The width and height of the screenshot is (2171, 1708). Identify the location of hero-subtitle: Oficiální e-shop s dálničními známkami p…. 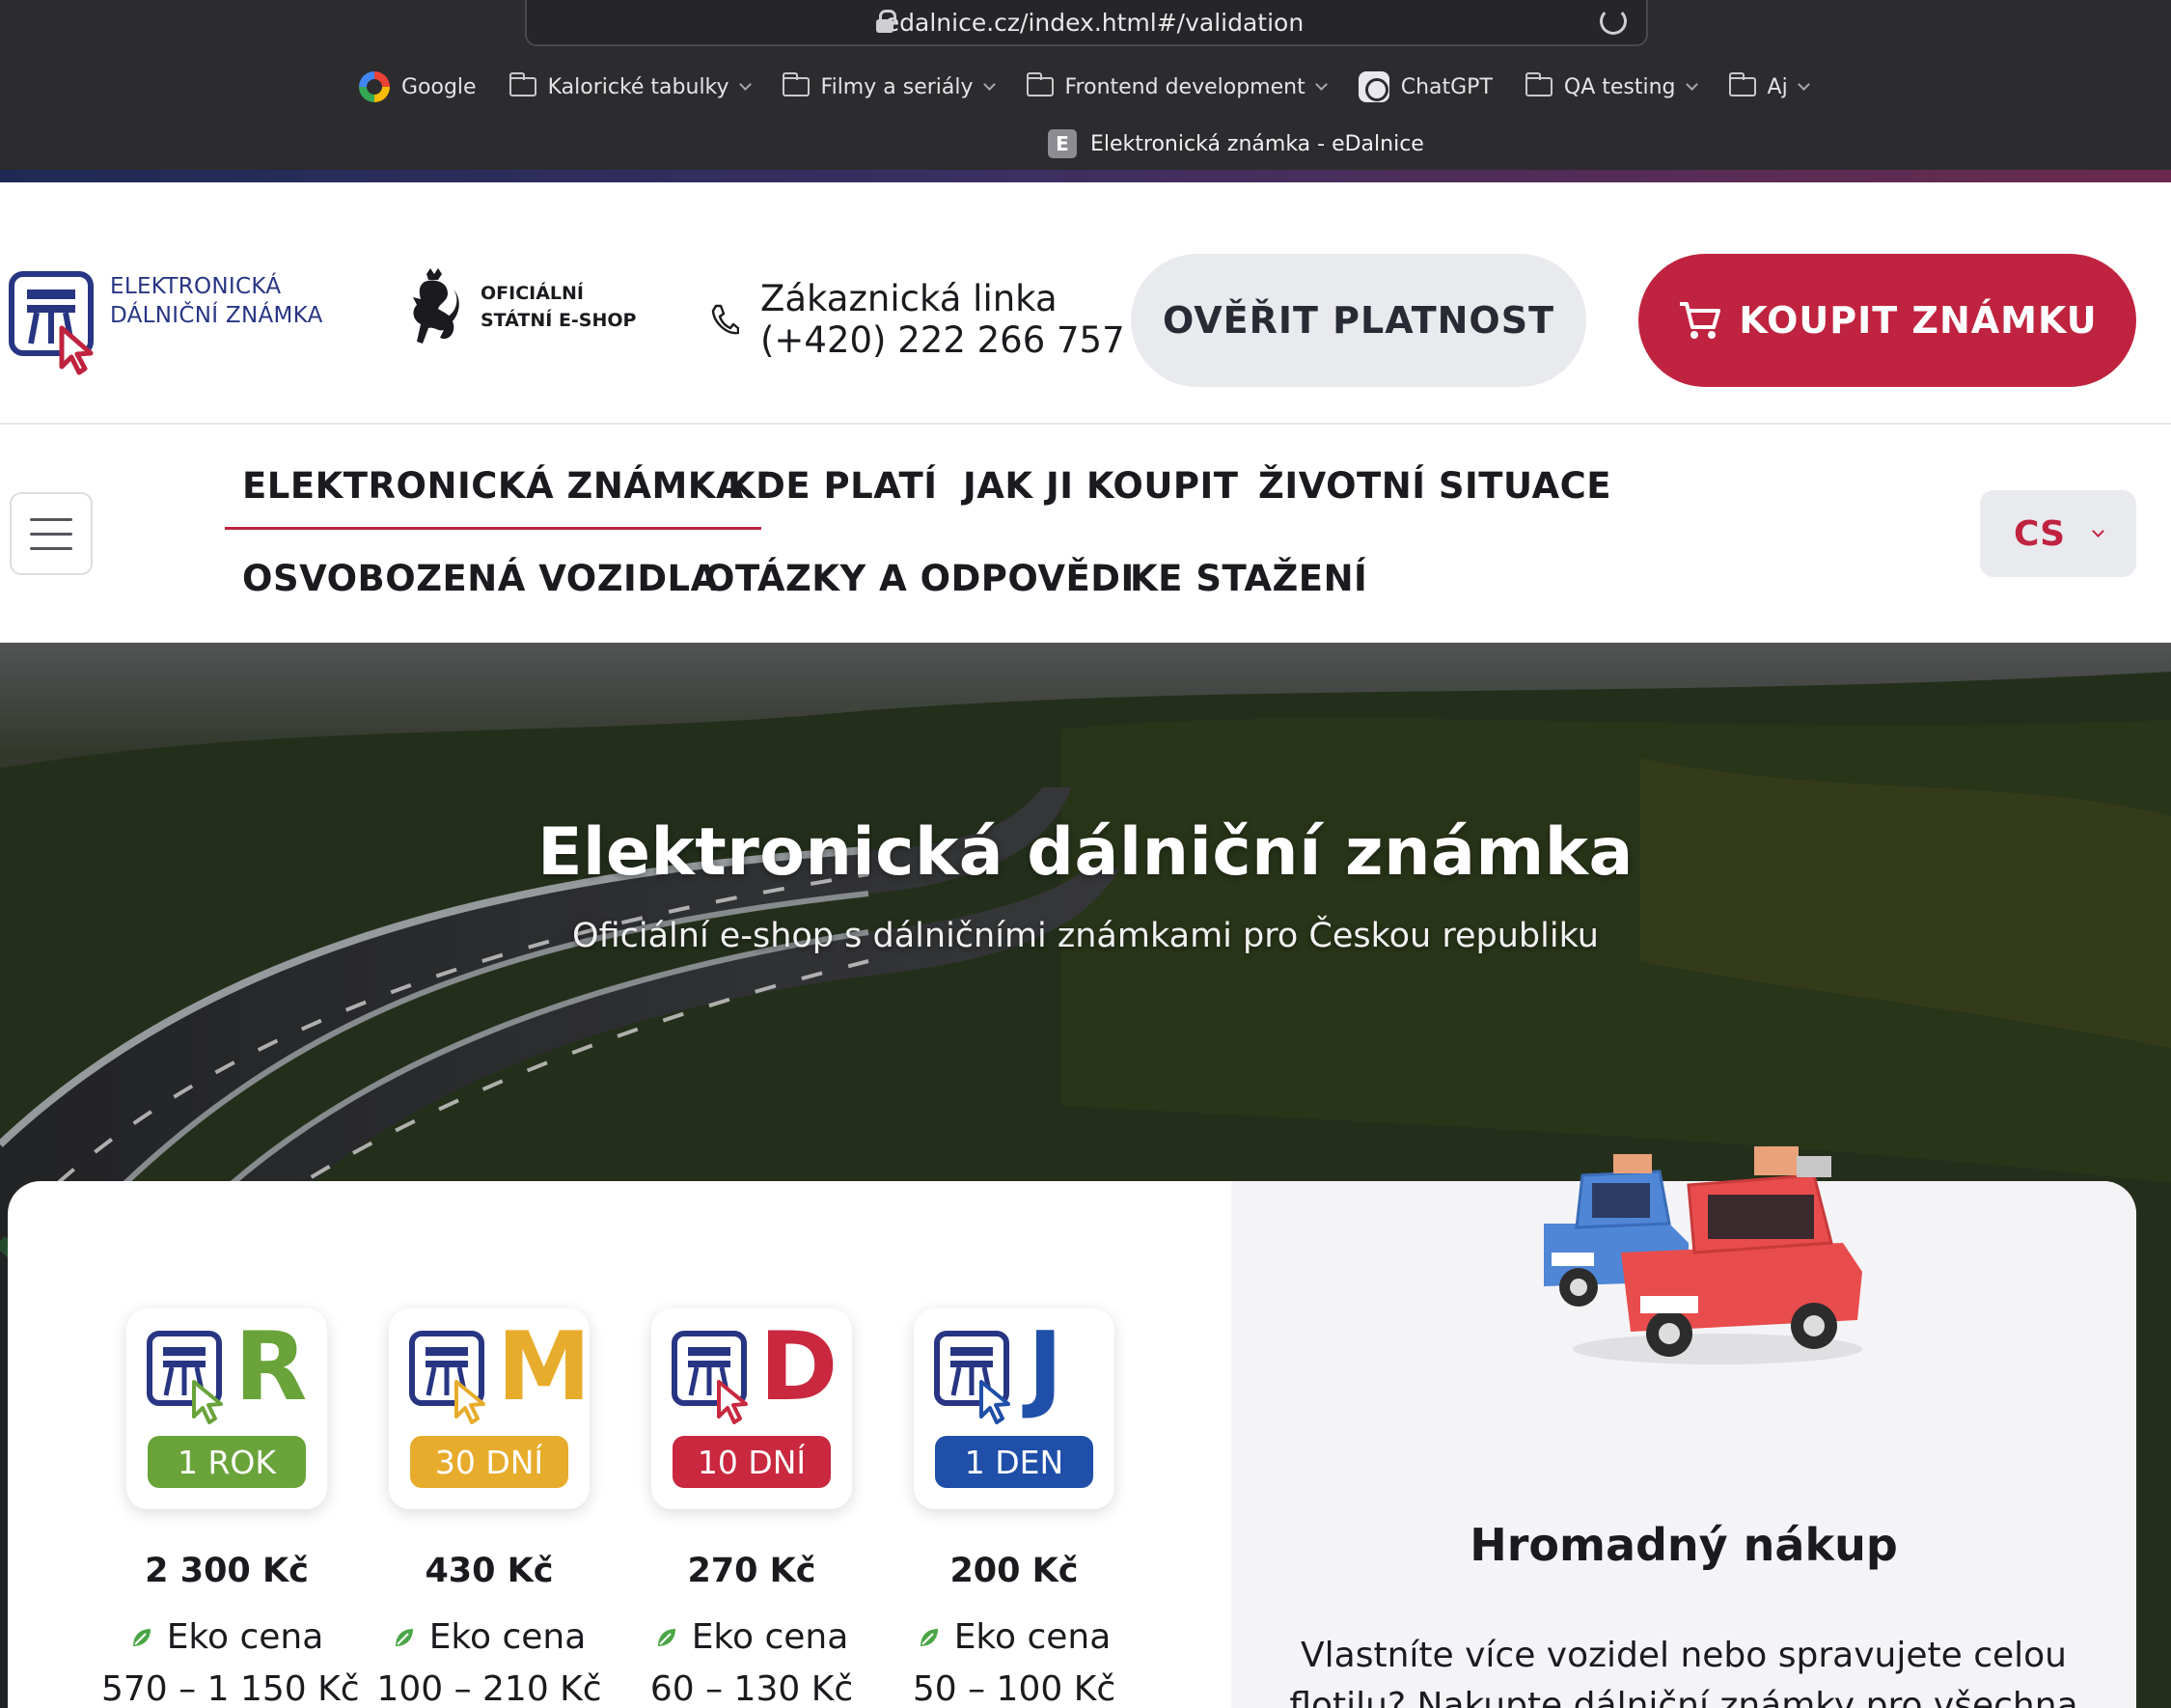
(1085, 936).